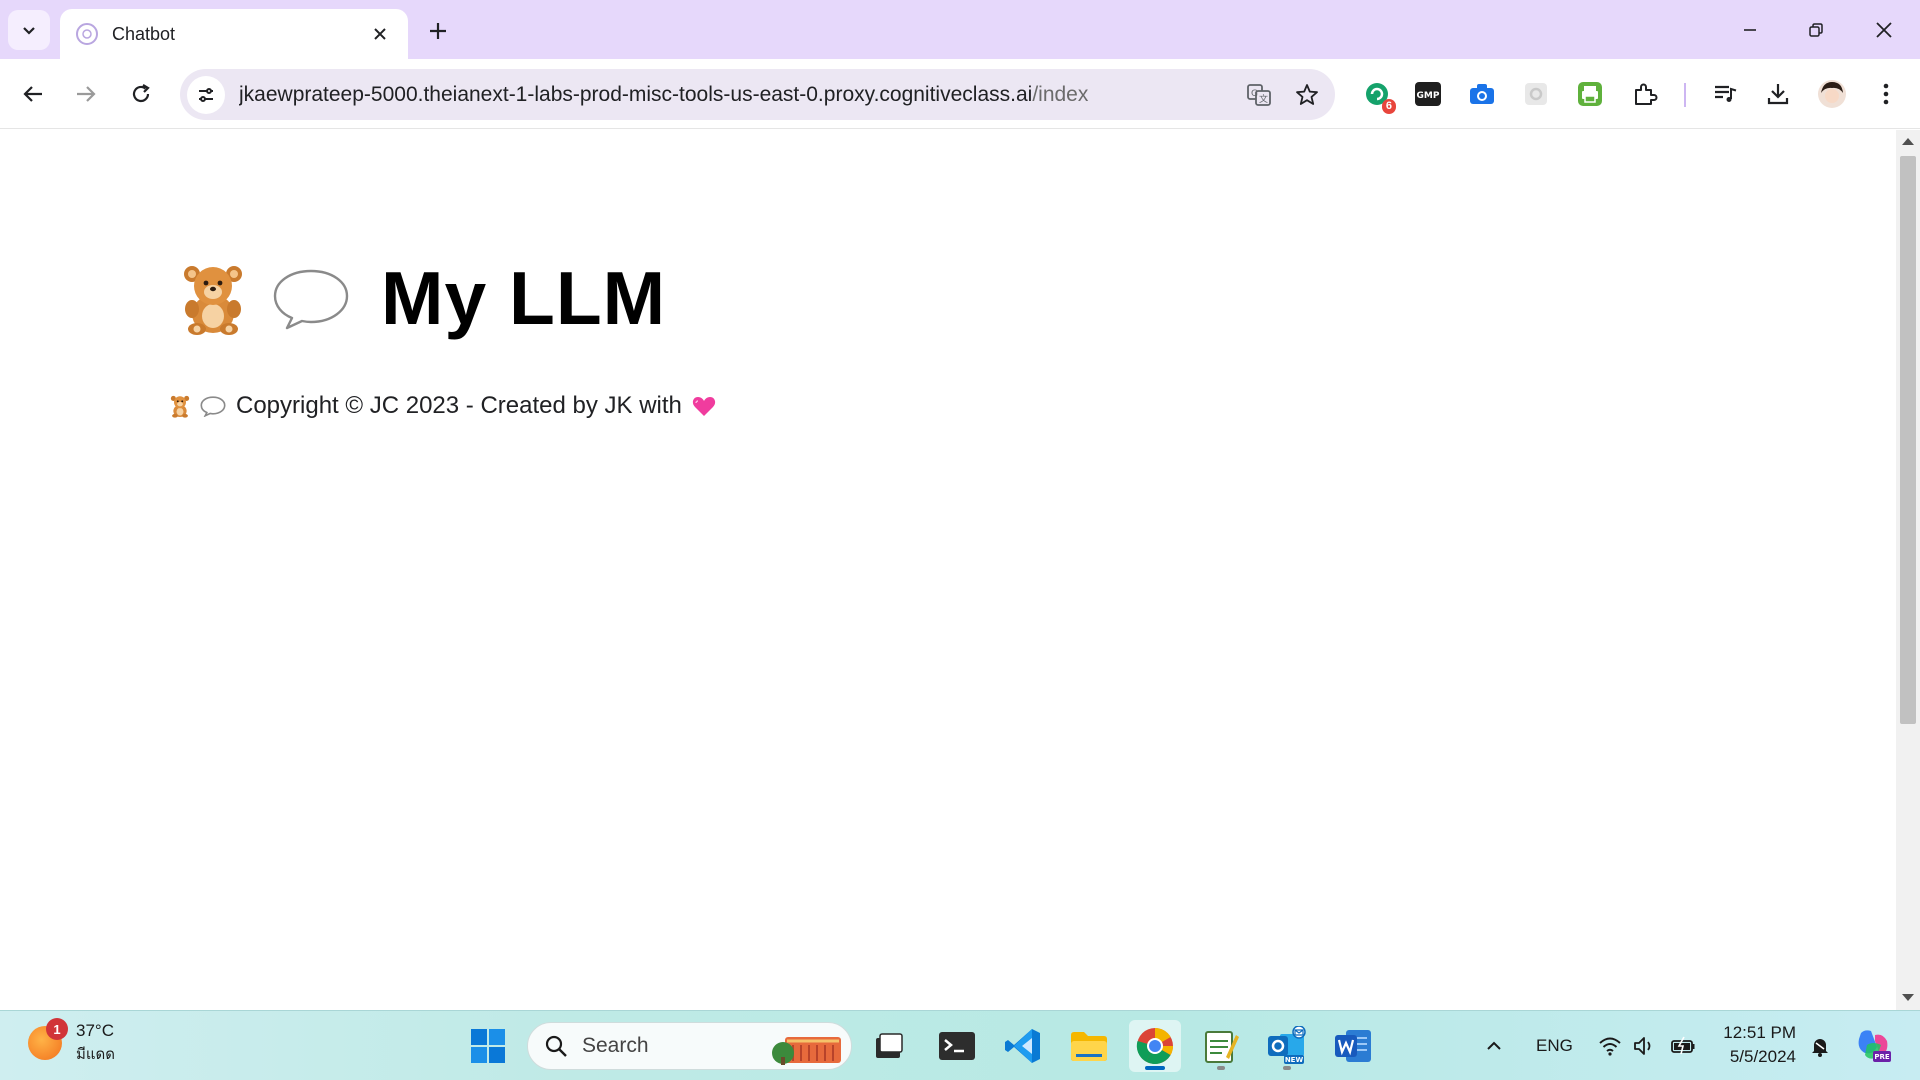 The height and width of the screenshot is (1080, 1920). I want to click on search-label: Search, so click(615, 1045).